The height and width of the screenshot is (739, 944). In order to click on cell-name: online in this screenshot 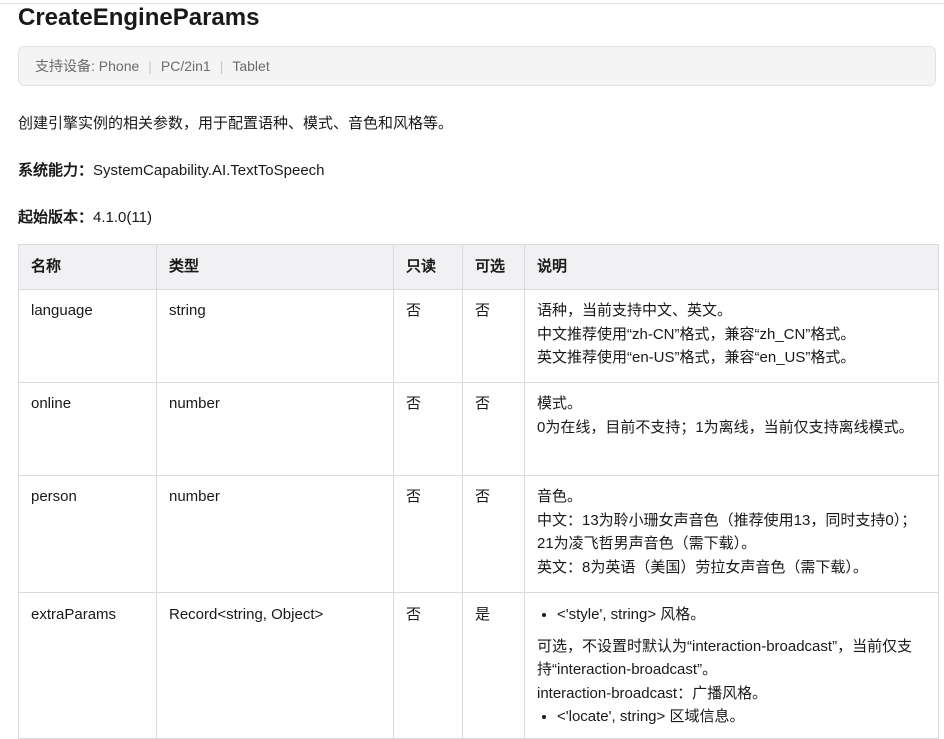, I will do `click(87, 429)`.